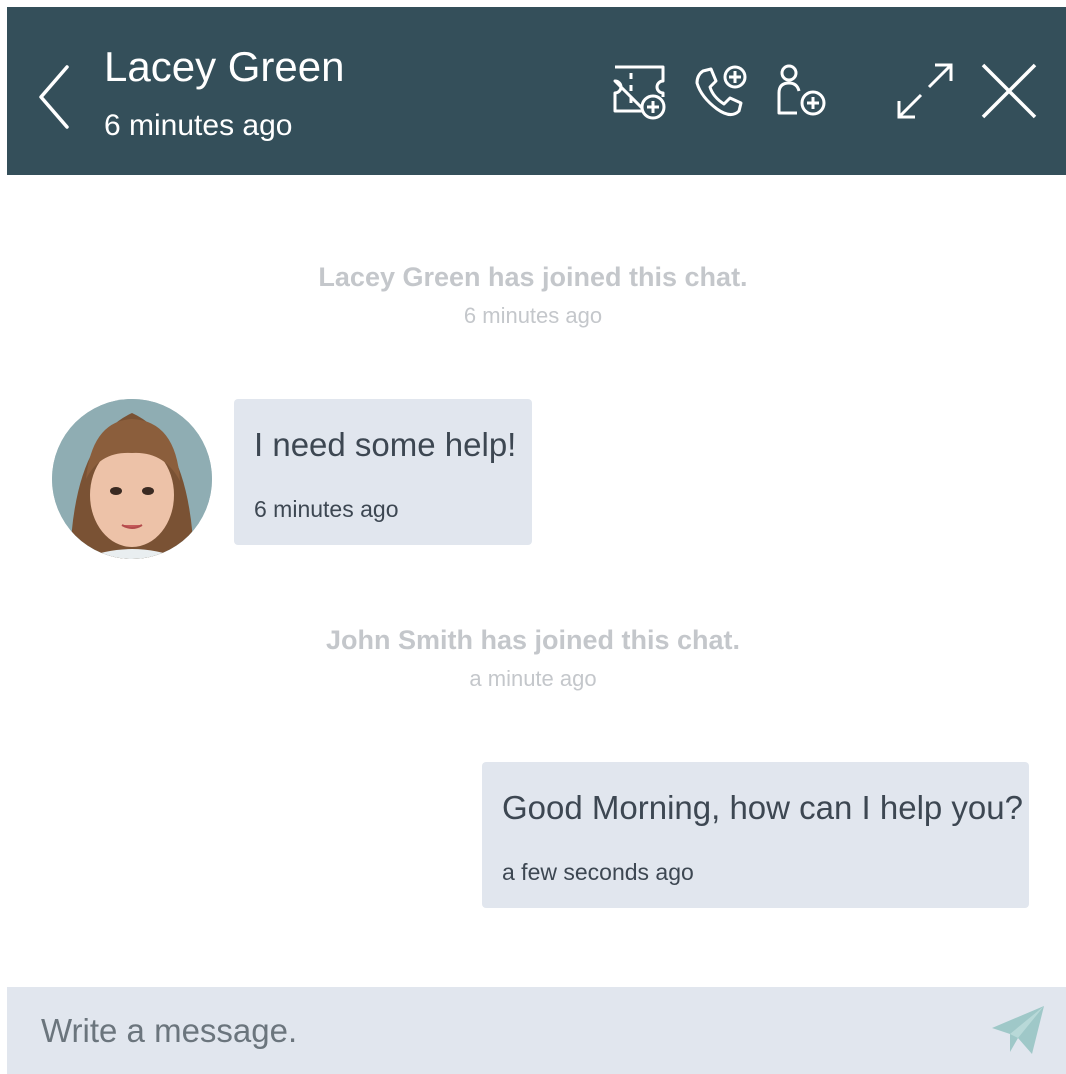 This screenshot has width=1066, height=1074. What do you see at coordinates (533, 678) in the screenshot?
I see `system-message-time: a minute ago` at bounding box center [533, 678].